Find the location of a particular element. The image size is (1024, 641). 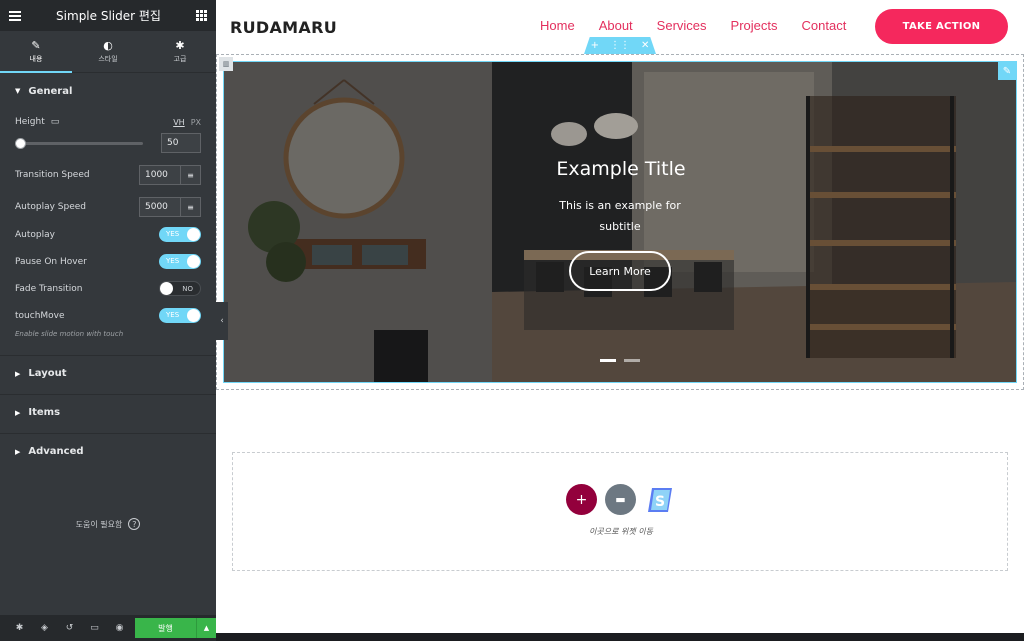

autoplay-speed-input: 5000 is located at coordinates (160, 207).